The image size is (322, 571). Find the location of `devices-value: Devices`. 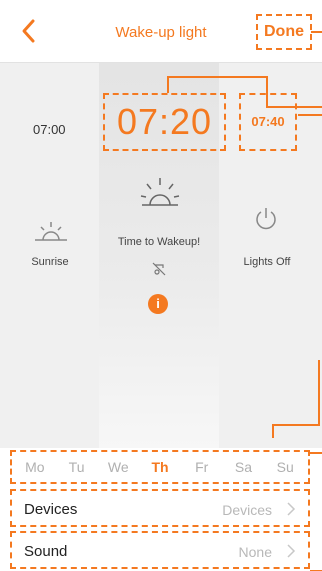

devices-value: Devices is located at coordinates (247, 510).